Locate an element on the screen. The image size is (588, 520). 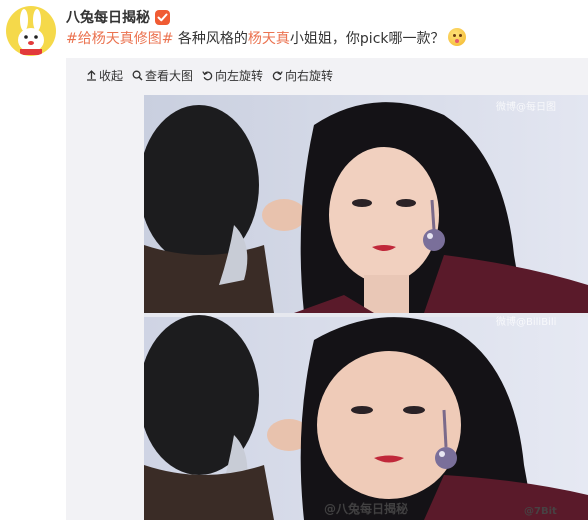
watermark: 微博@每日图 is located at coordinates (526, 107).